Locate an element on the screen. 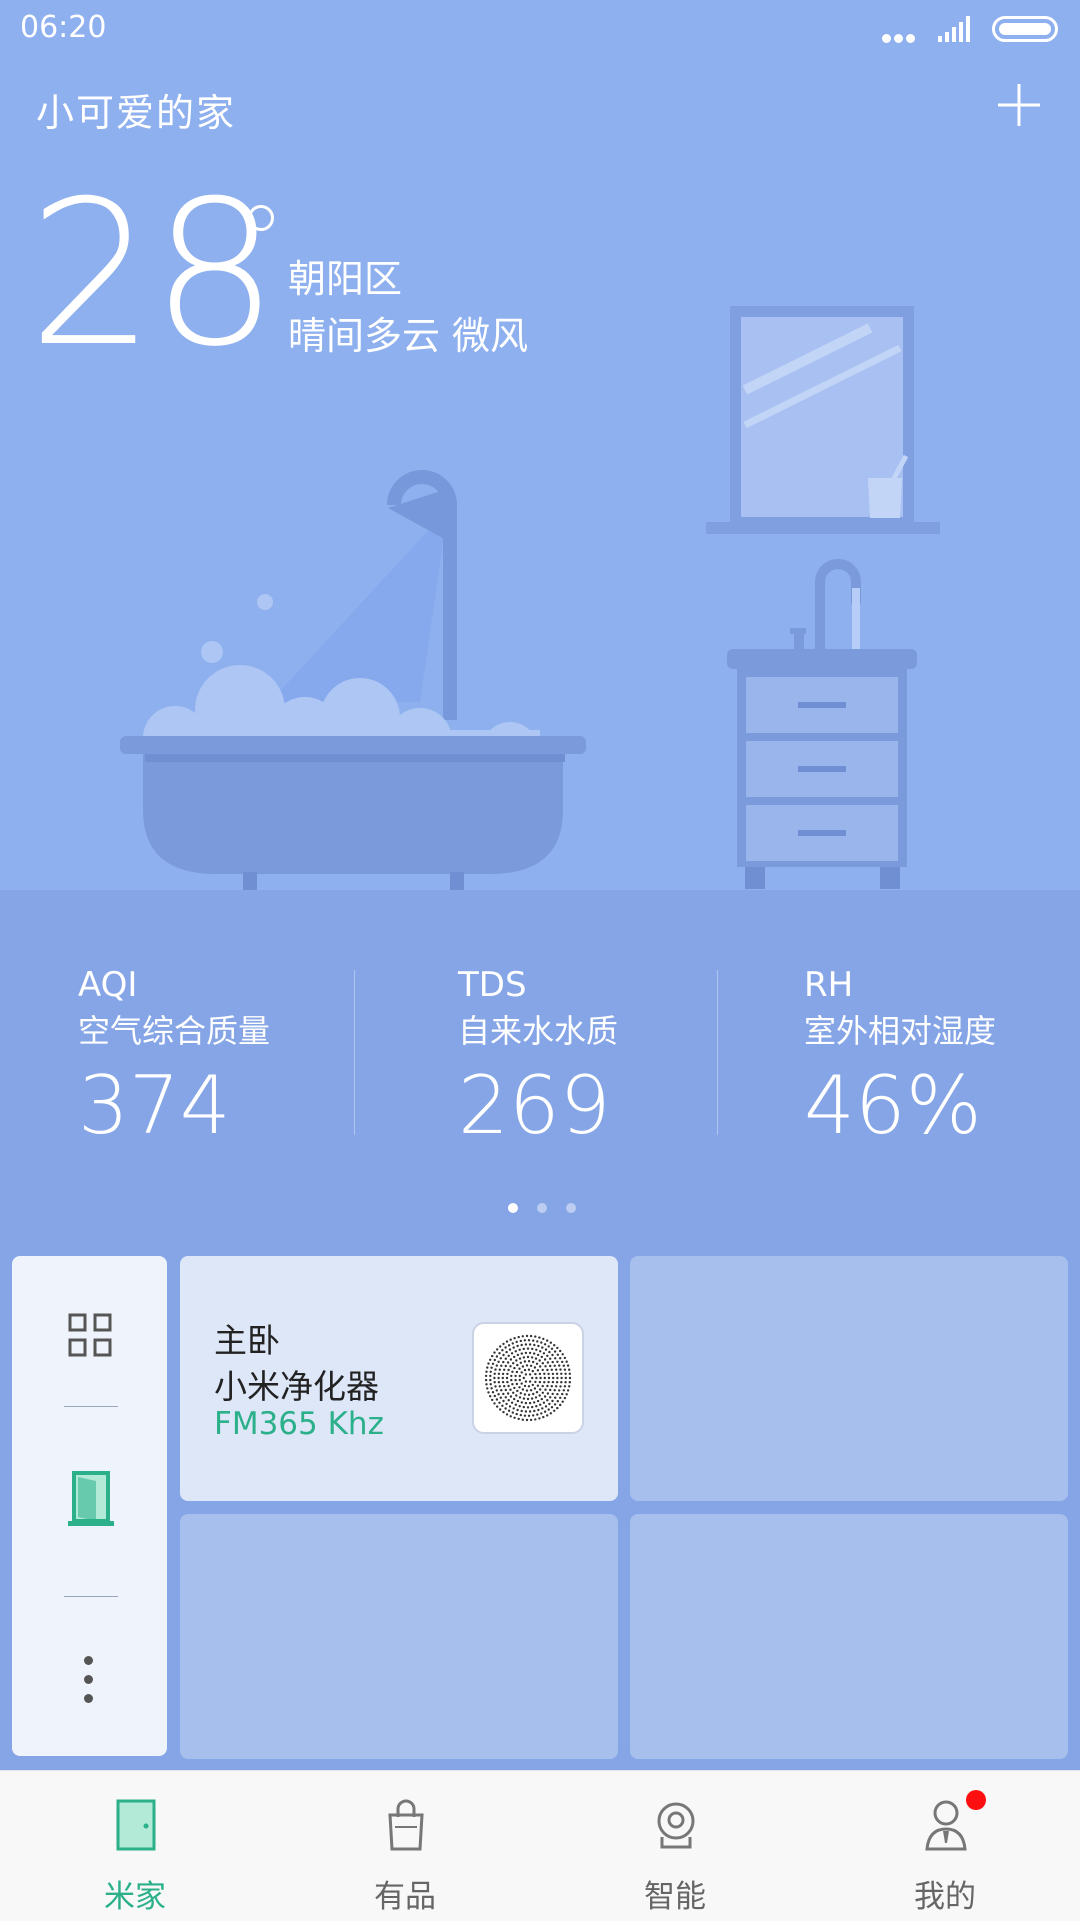 This screenshot has height=1921, width=1080. mirror-illustration is located at coordinates (823, 420).